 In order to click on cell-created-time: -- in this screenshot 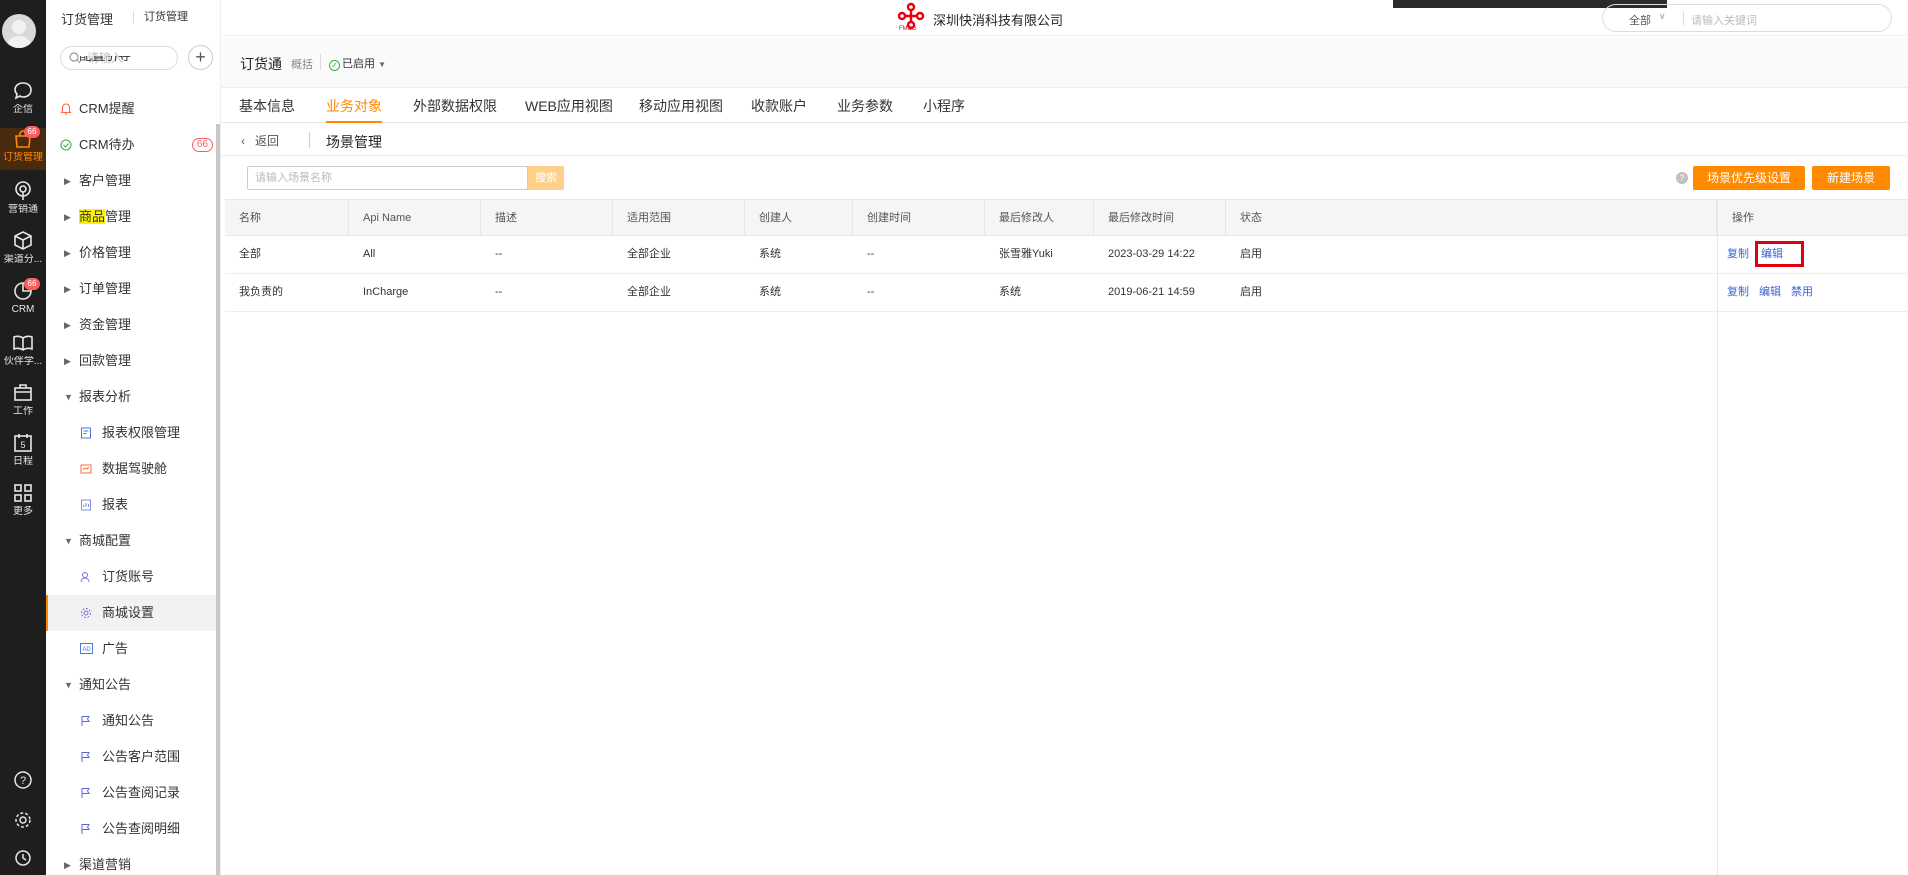, I will do `click(871, 292)`.